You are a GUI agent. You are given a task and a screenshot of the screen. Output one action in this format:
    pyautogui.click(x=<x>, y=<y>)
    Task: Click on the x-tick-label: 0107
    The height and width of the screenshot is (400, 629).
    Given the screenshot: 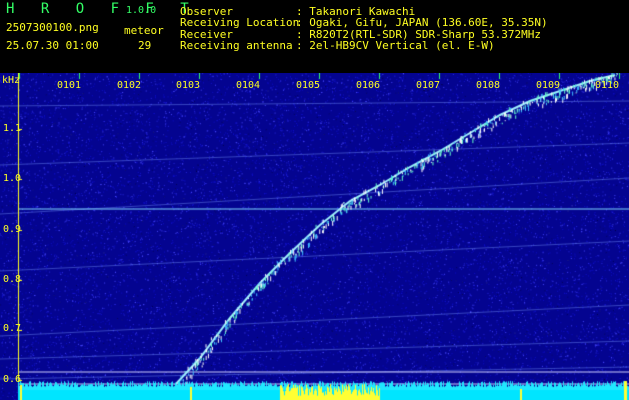 What is the action you would take?
    pyautogui.click(x=428, y=85)
    